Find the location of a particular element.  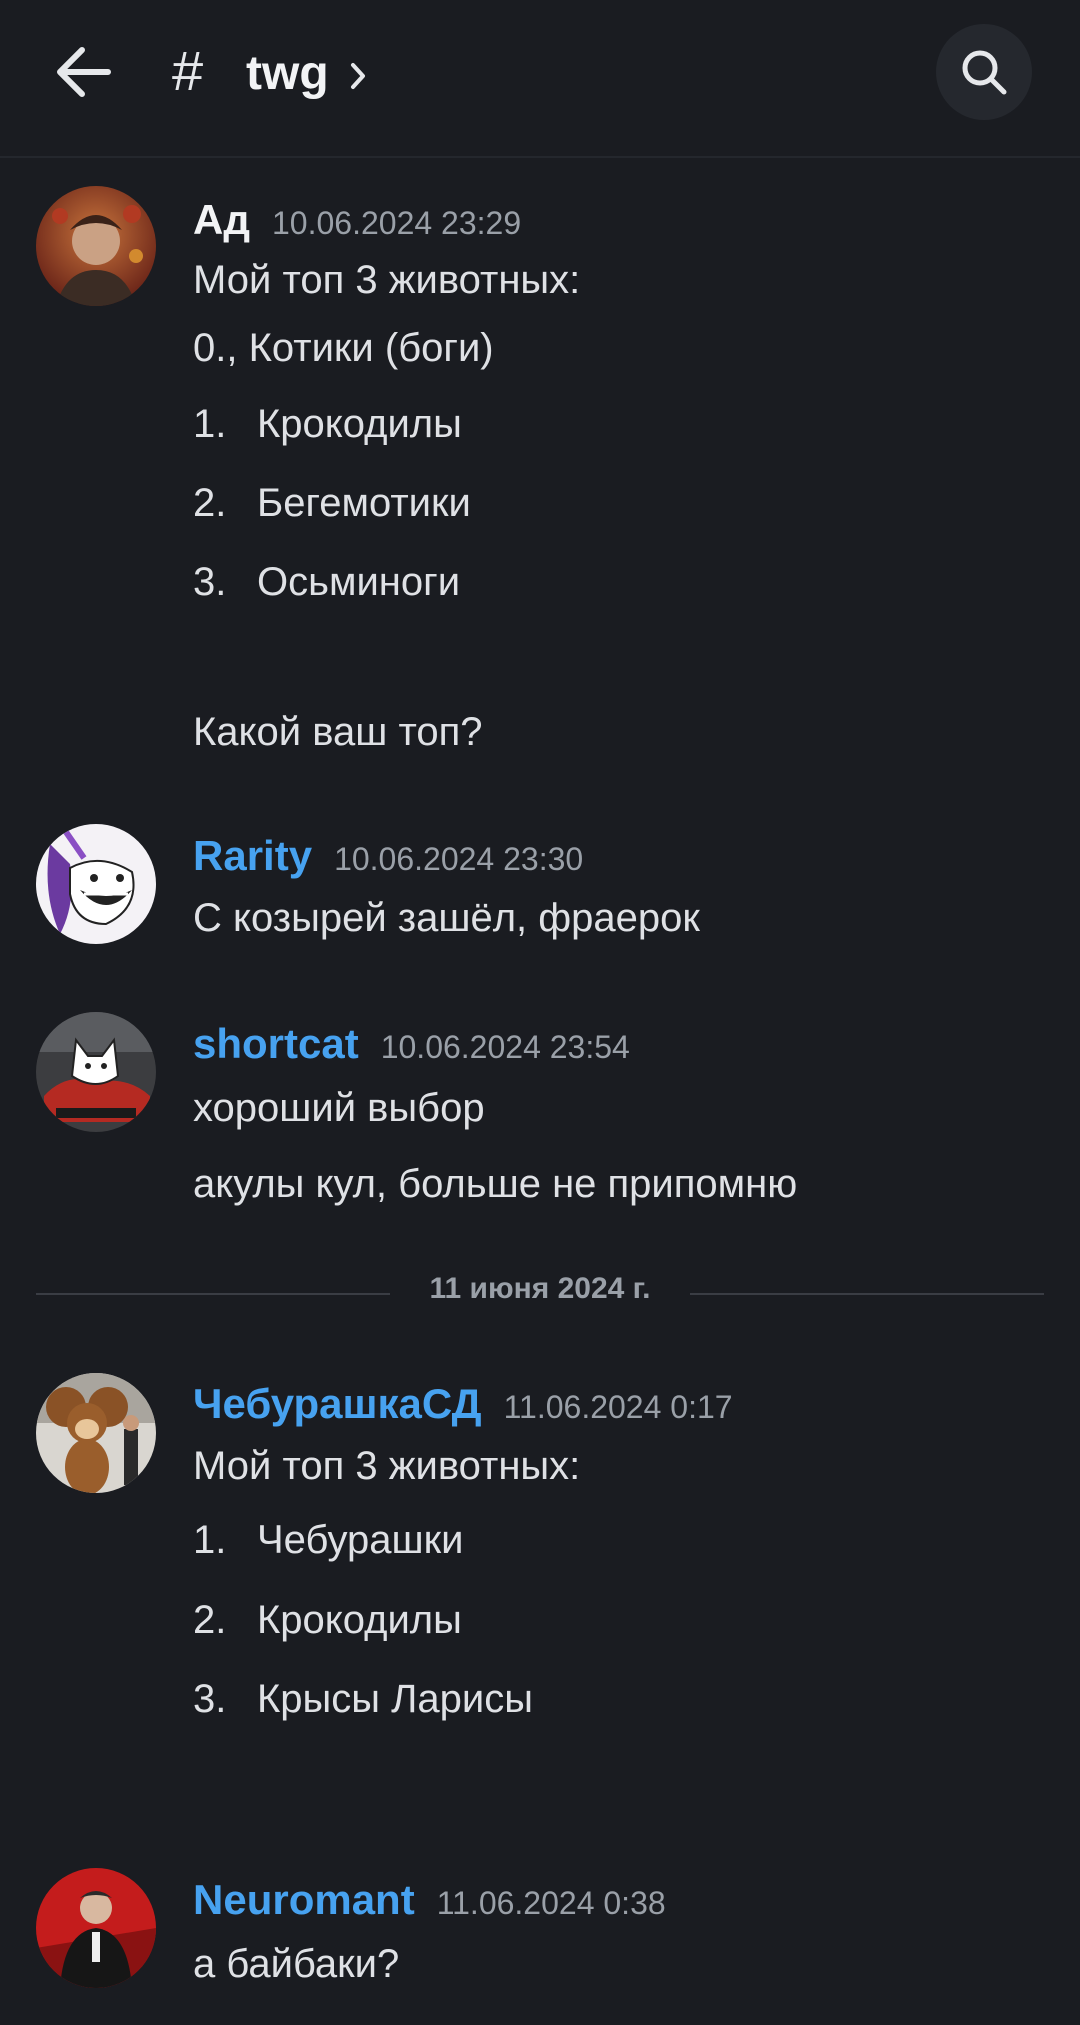

list-item-text: Осьминоги is located at coordinates (359, 582).